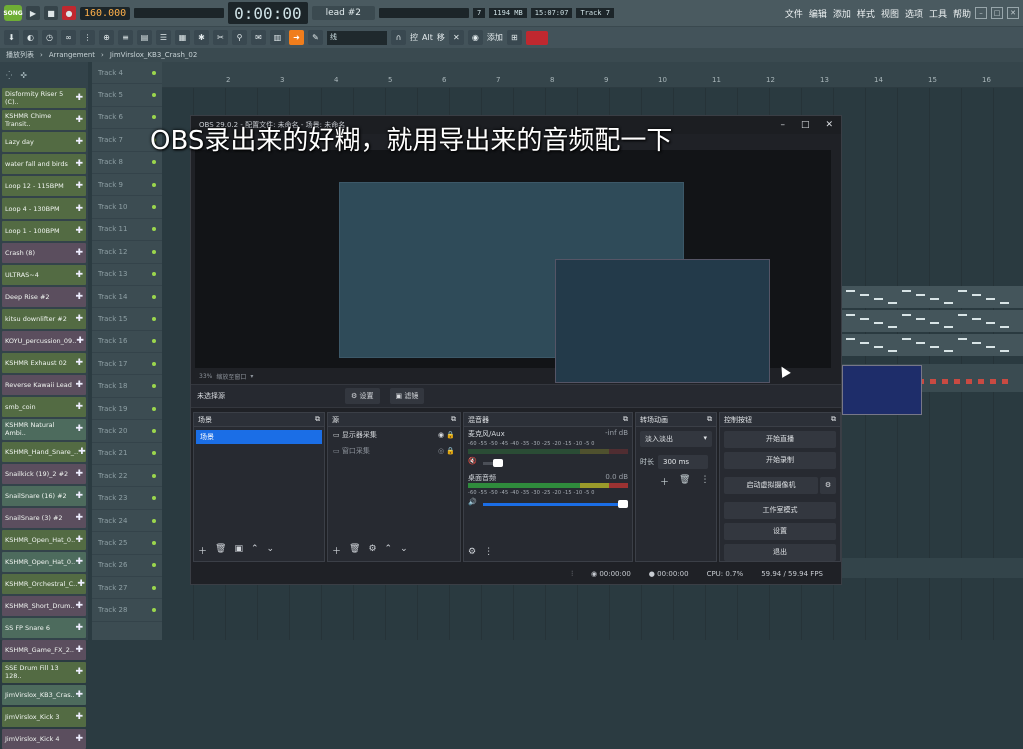 The image size is (1023, 749). Describe the element at coordinates (492, 463) in the screenshot. I see `volume-slider` at that location.